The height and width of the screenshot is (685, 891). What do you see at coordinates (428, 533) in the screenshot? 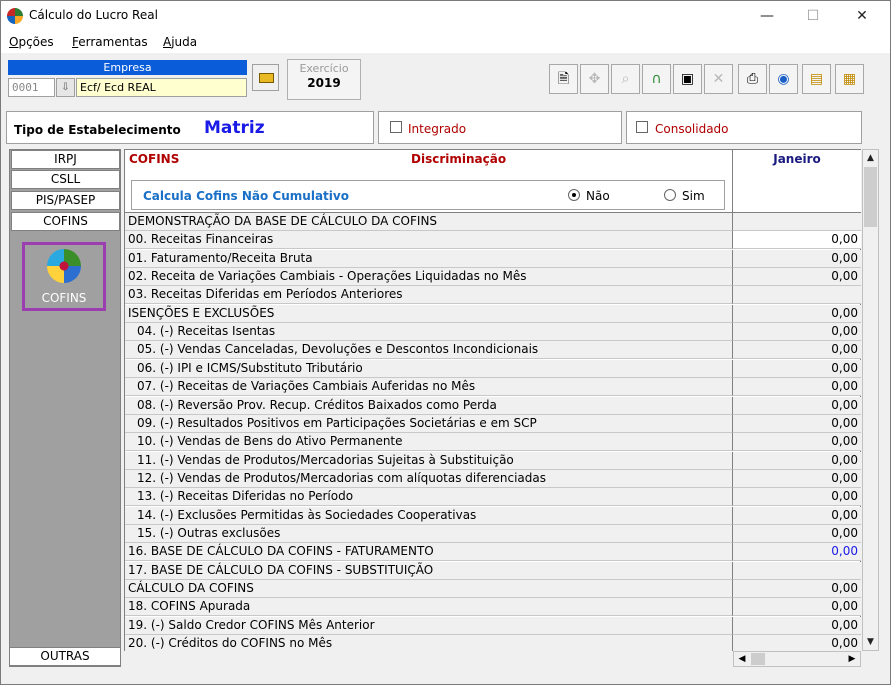
I see `row-label: 15. (-) Outras exclusões` at bounding box center [428, 533].